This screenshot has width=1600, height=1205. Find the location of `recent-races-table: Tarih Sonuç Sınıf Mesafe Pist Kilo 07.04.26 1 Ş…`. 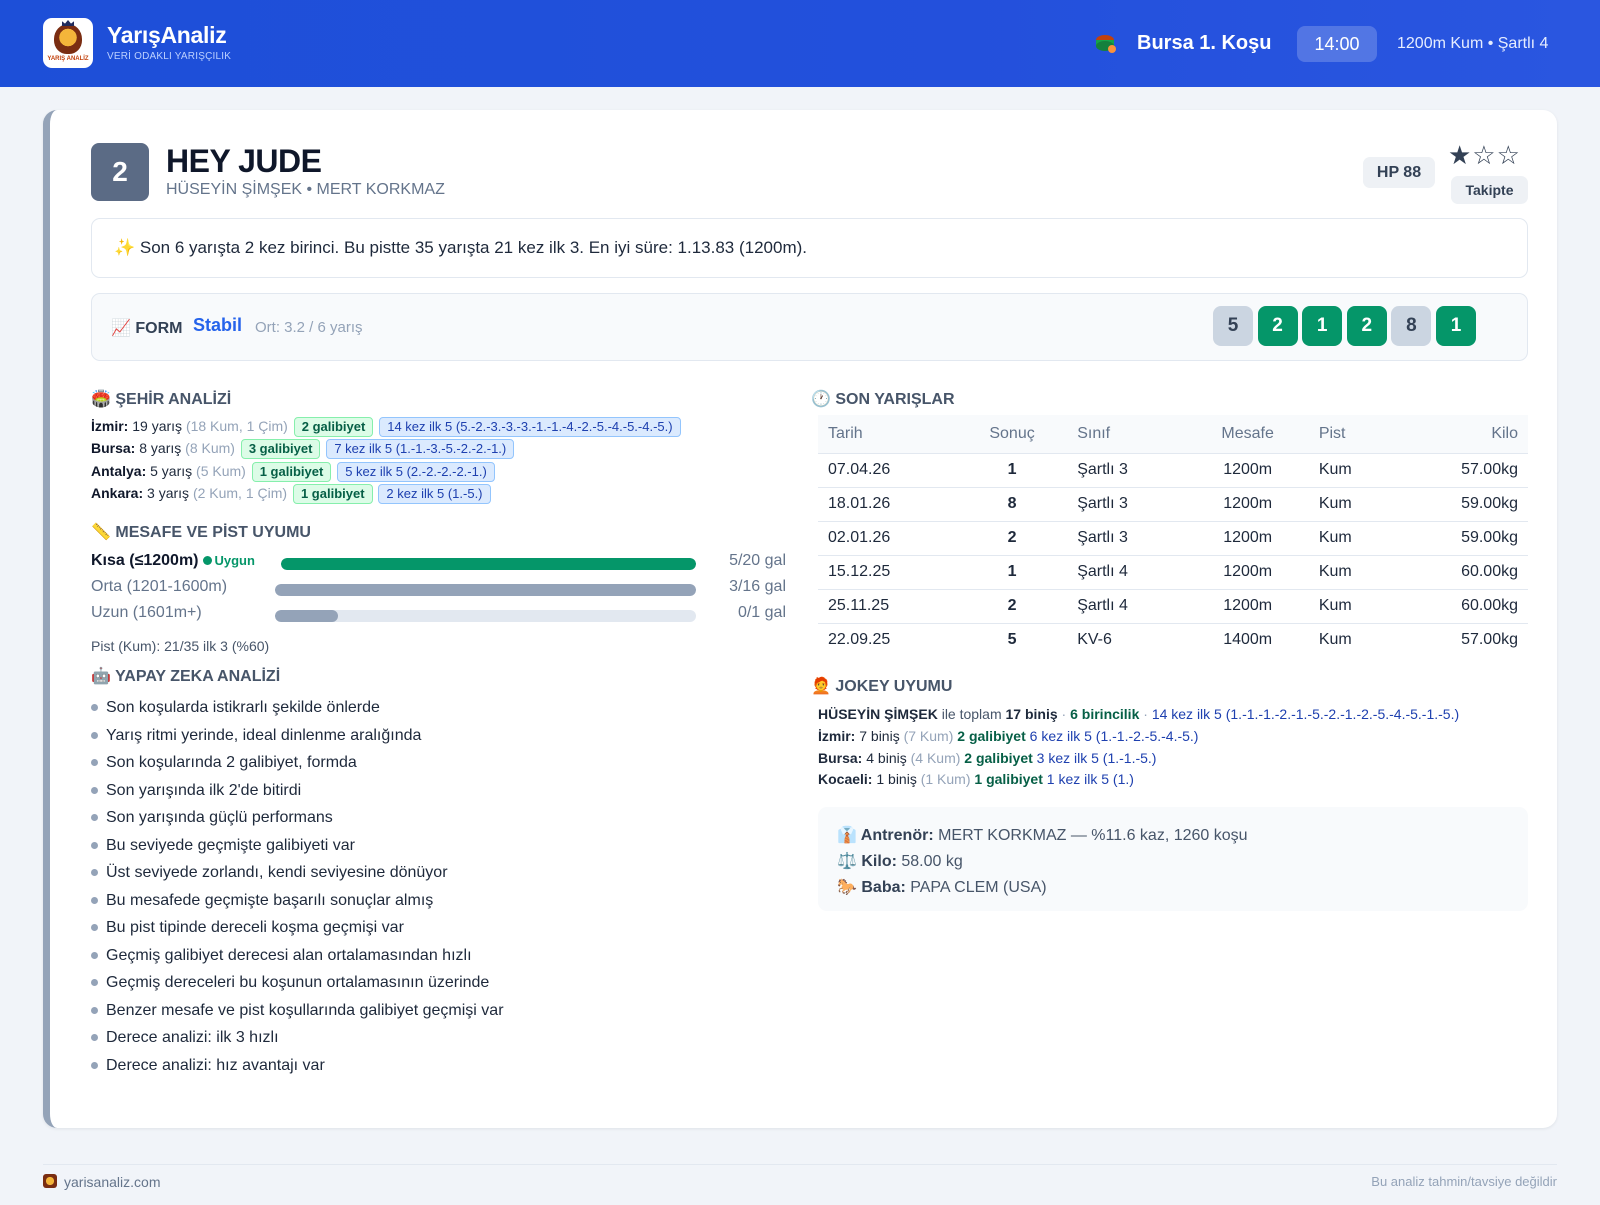

recent-races-table: Tarih Sonuç Sınıf Mesafe Pist Kilo 07.04.26 1 Ş… is located at coordinates (1173, 536).